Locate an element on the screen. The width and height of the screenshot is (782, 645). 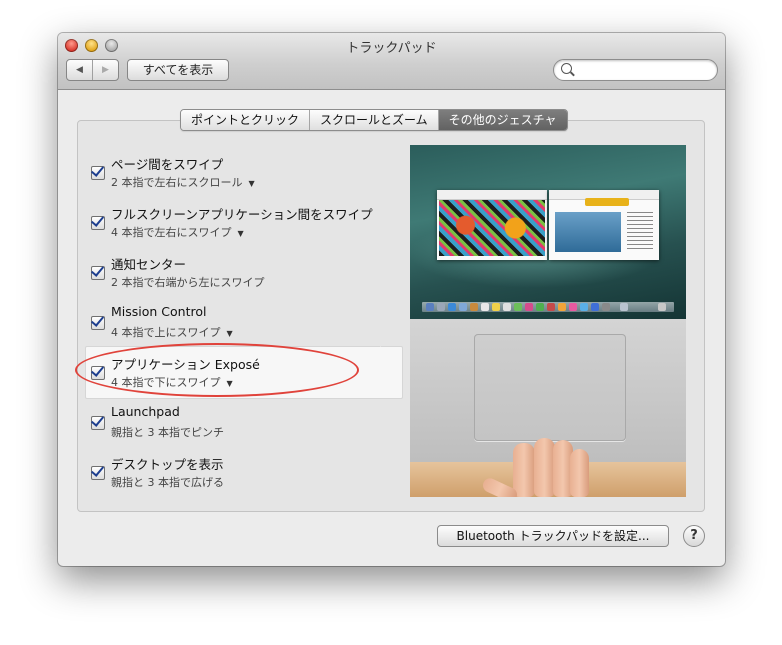
launchpad-icon is located at coordinates (441, 307).